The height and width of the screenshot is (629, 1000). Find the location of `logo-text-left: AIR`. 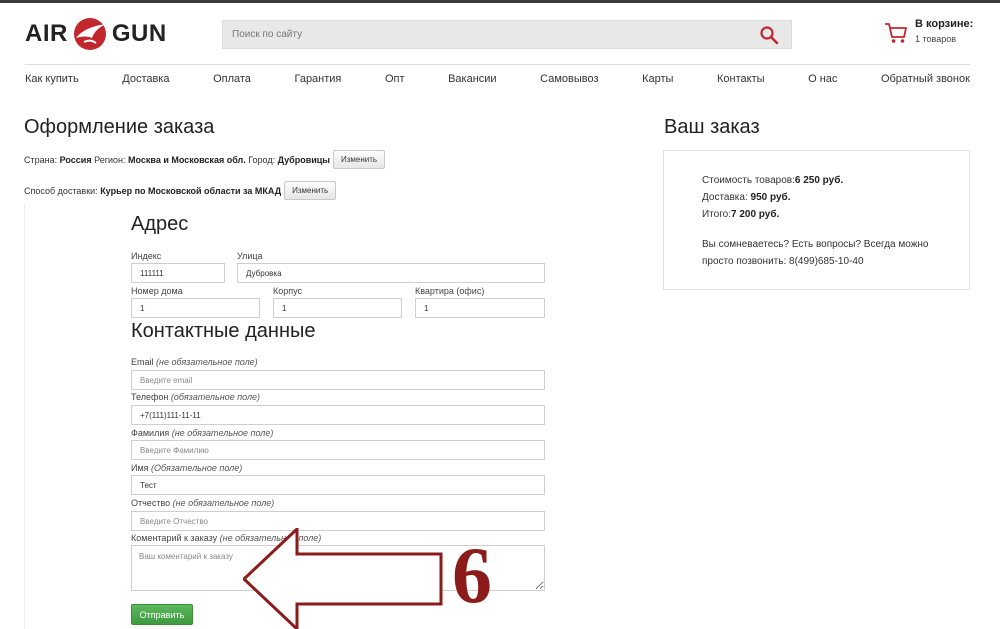

logo-text-left: AIR is located at coordinates (46, 33).